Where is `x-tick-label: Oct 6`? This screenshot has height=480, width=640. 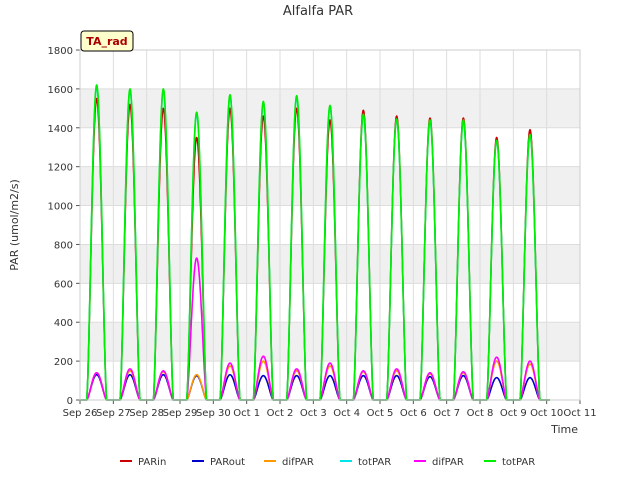
x-tick-label: Oct 6 is located at coordinates (413, 413).